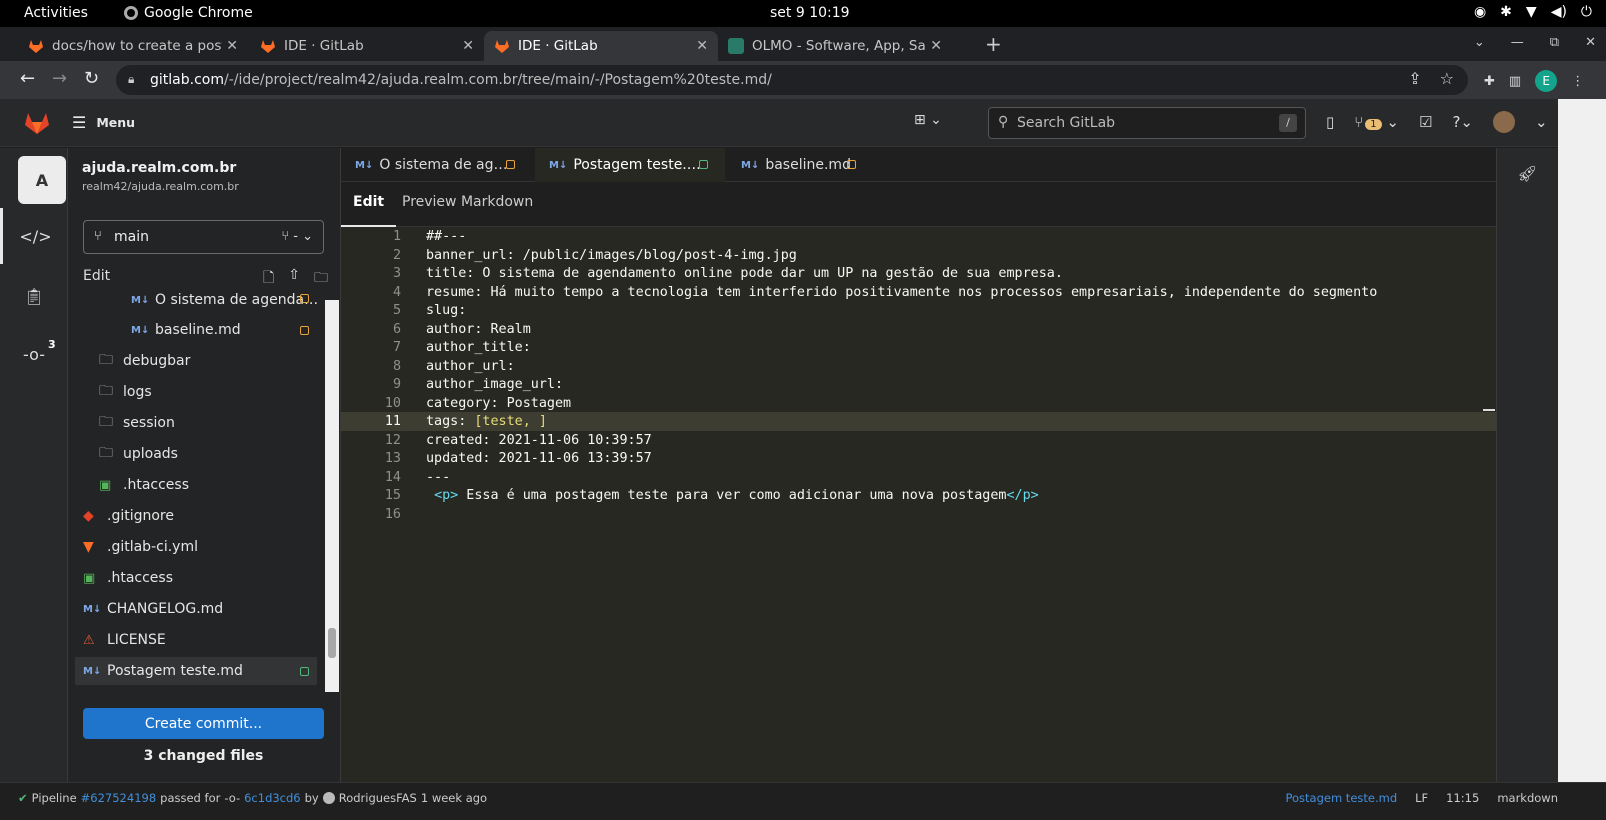  I want to click on main-menu-button: ☰ Menu, so click(103, 122).